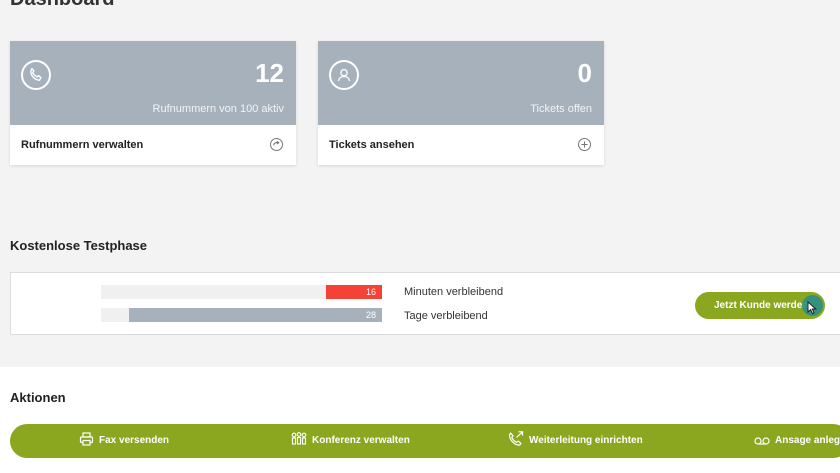  I want to click on announcement-create-button: Ansage anlegen, so click(797, 441).